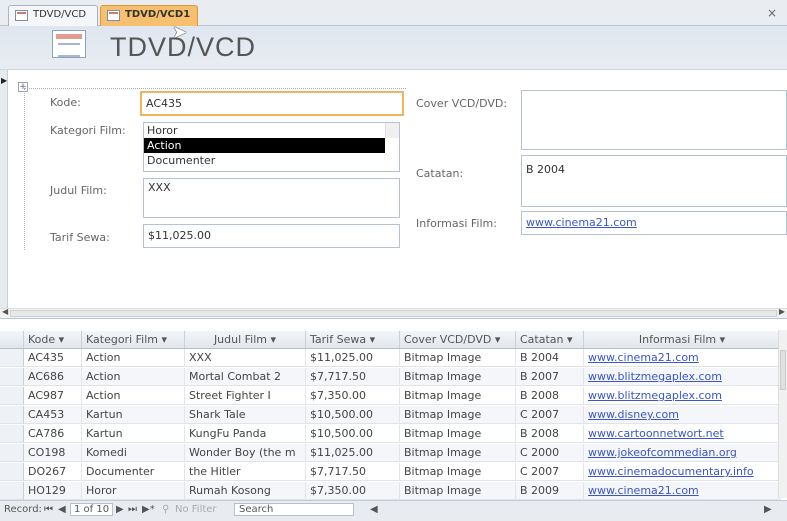  Describe the element at coordinates (48, 509) in the screenshot. I see `first-record-icon: ⏮` at that location.